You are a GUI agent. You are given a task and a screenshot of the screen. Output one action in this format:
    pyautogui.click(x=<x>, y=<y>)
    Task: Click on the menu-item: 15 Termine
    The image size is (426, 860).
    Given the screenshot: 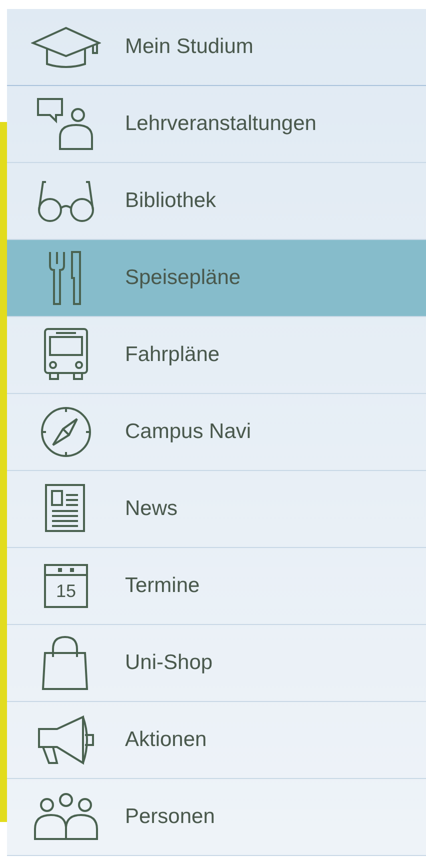 What is the action you would take?
    pyautogui.click(x=216, y=586)
    